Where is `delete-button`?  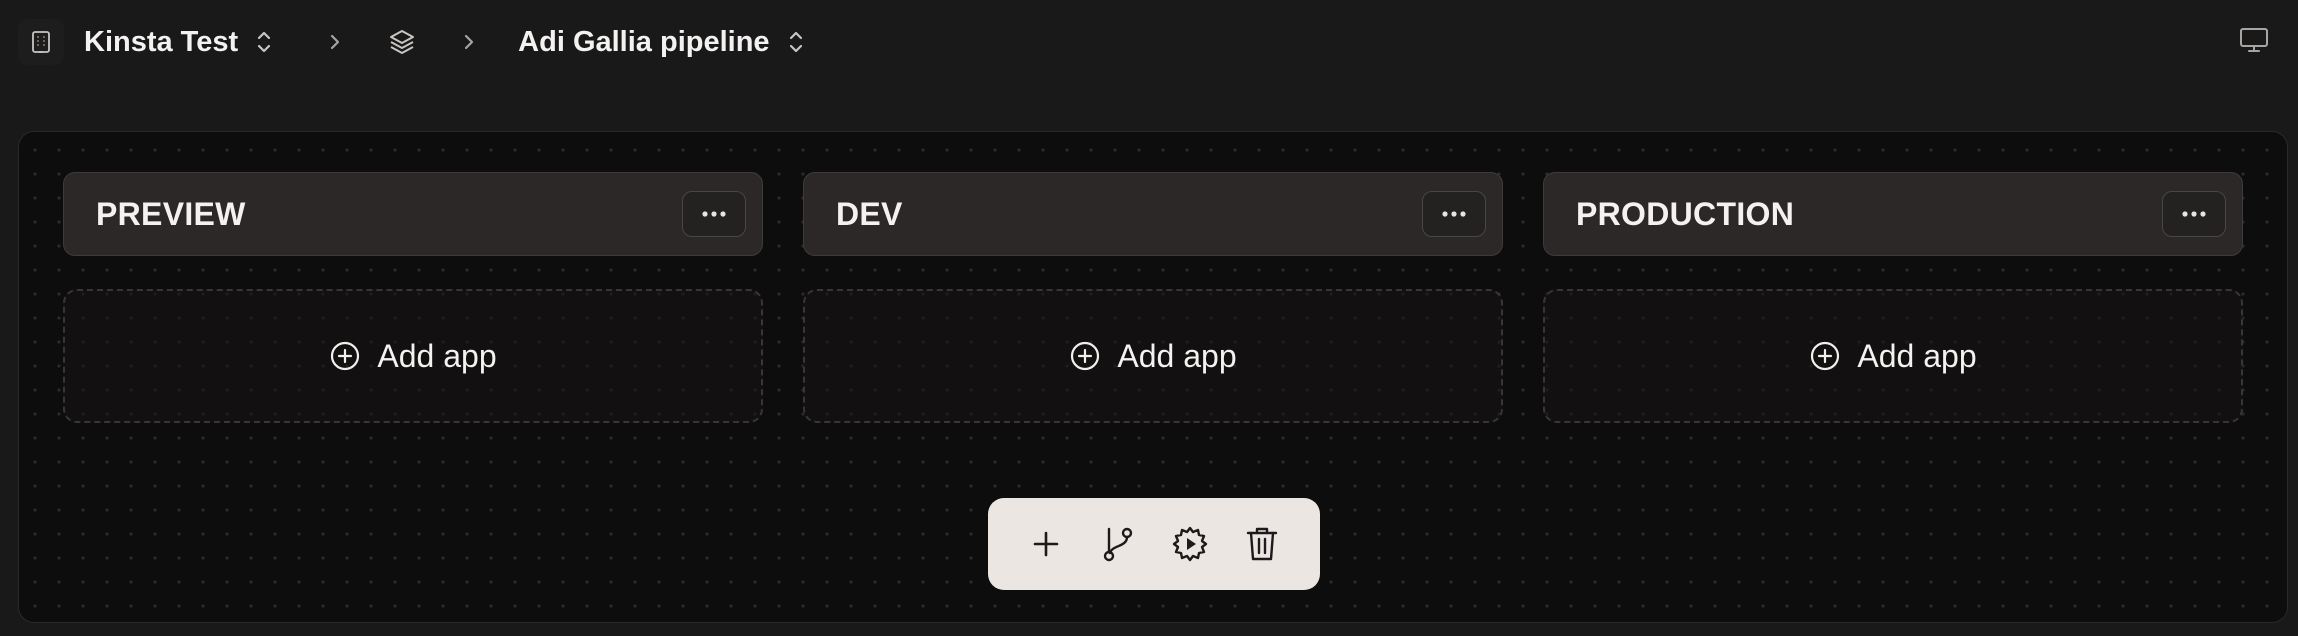
delete-button is located at coordinates (1262, 544).